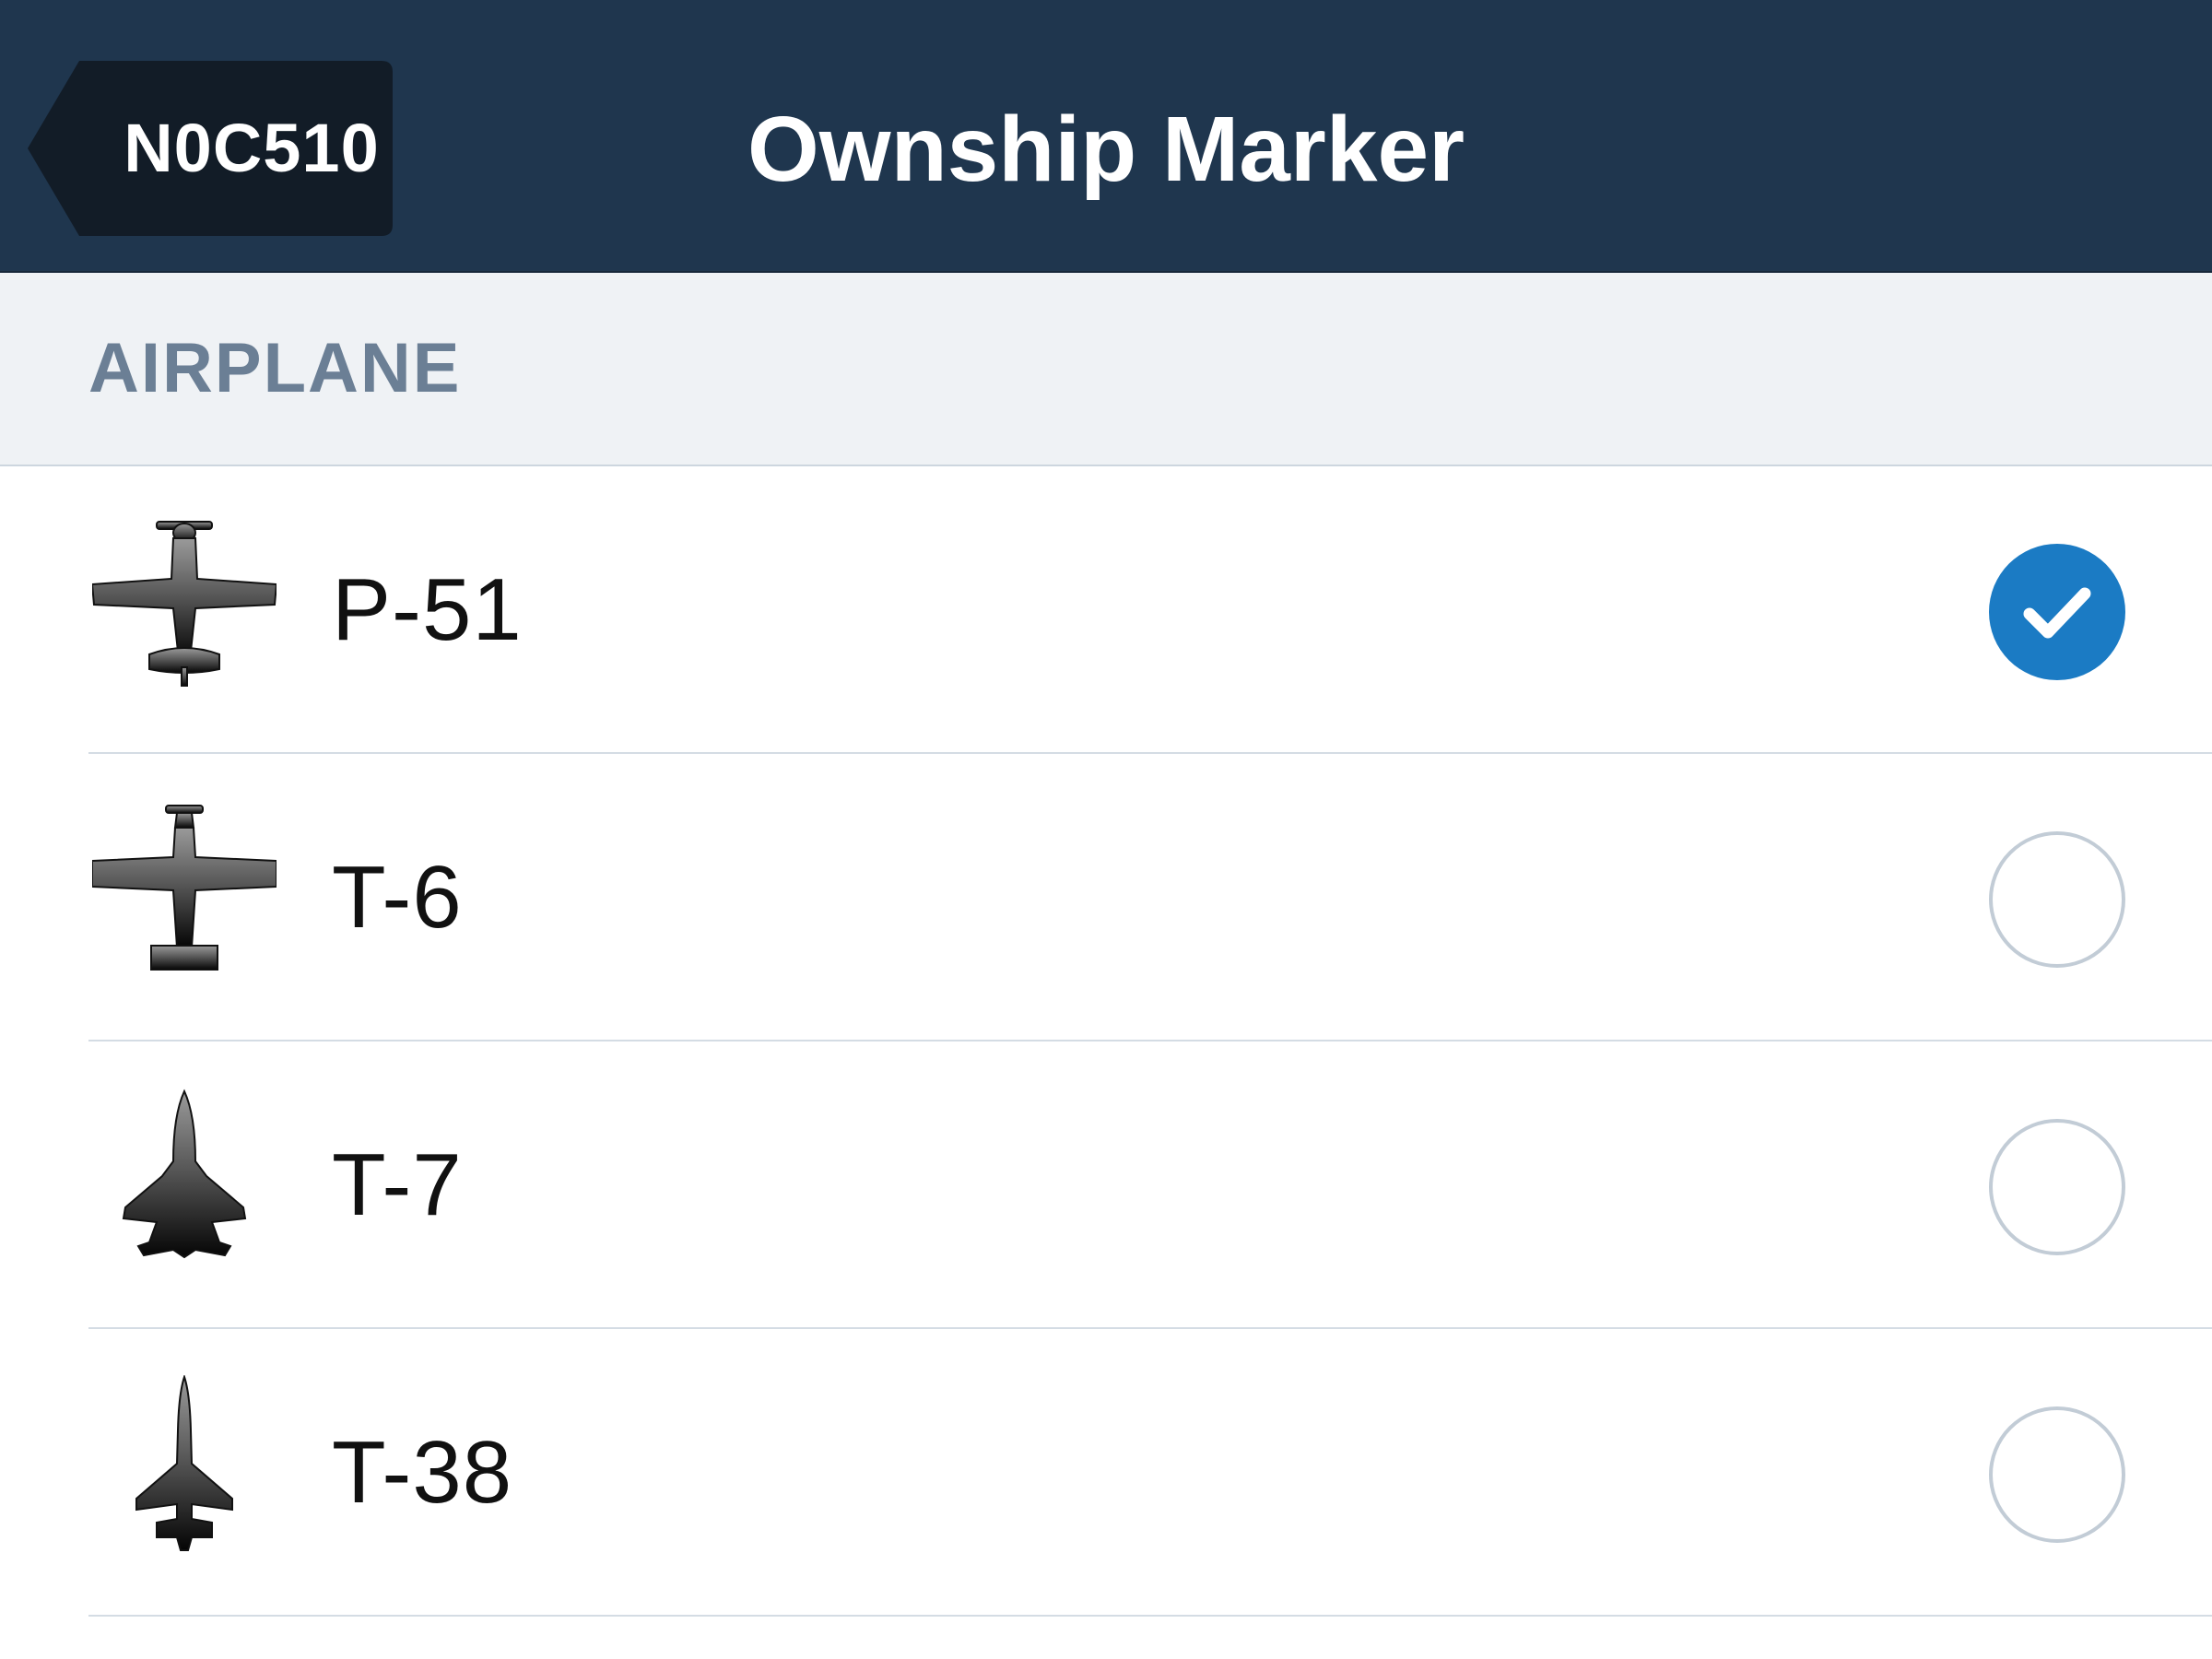 This screenshot has height=1659, width=2212. What do you see at coordinates (2057, 612) in the screenshot?
I see `selected-check-icon` at bounding box center [2057, 612].